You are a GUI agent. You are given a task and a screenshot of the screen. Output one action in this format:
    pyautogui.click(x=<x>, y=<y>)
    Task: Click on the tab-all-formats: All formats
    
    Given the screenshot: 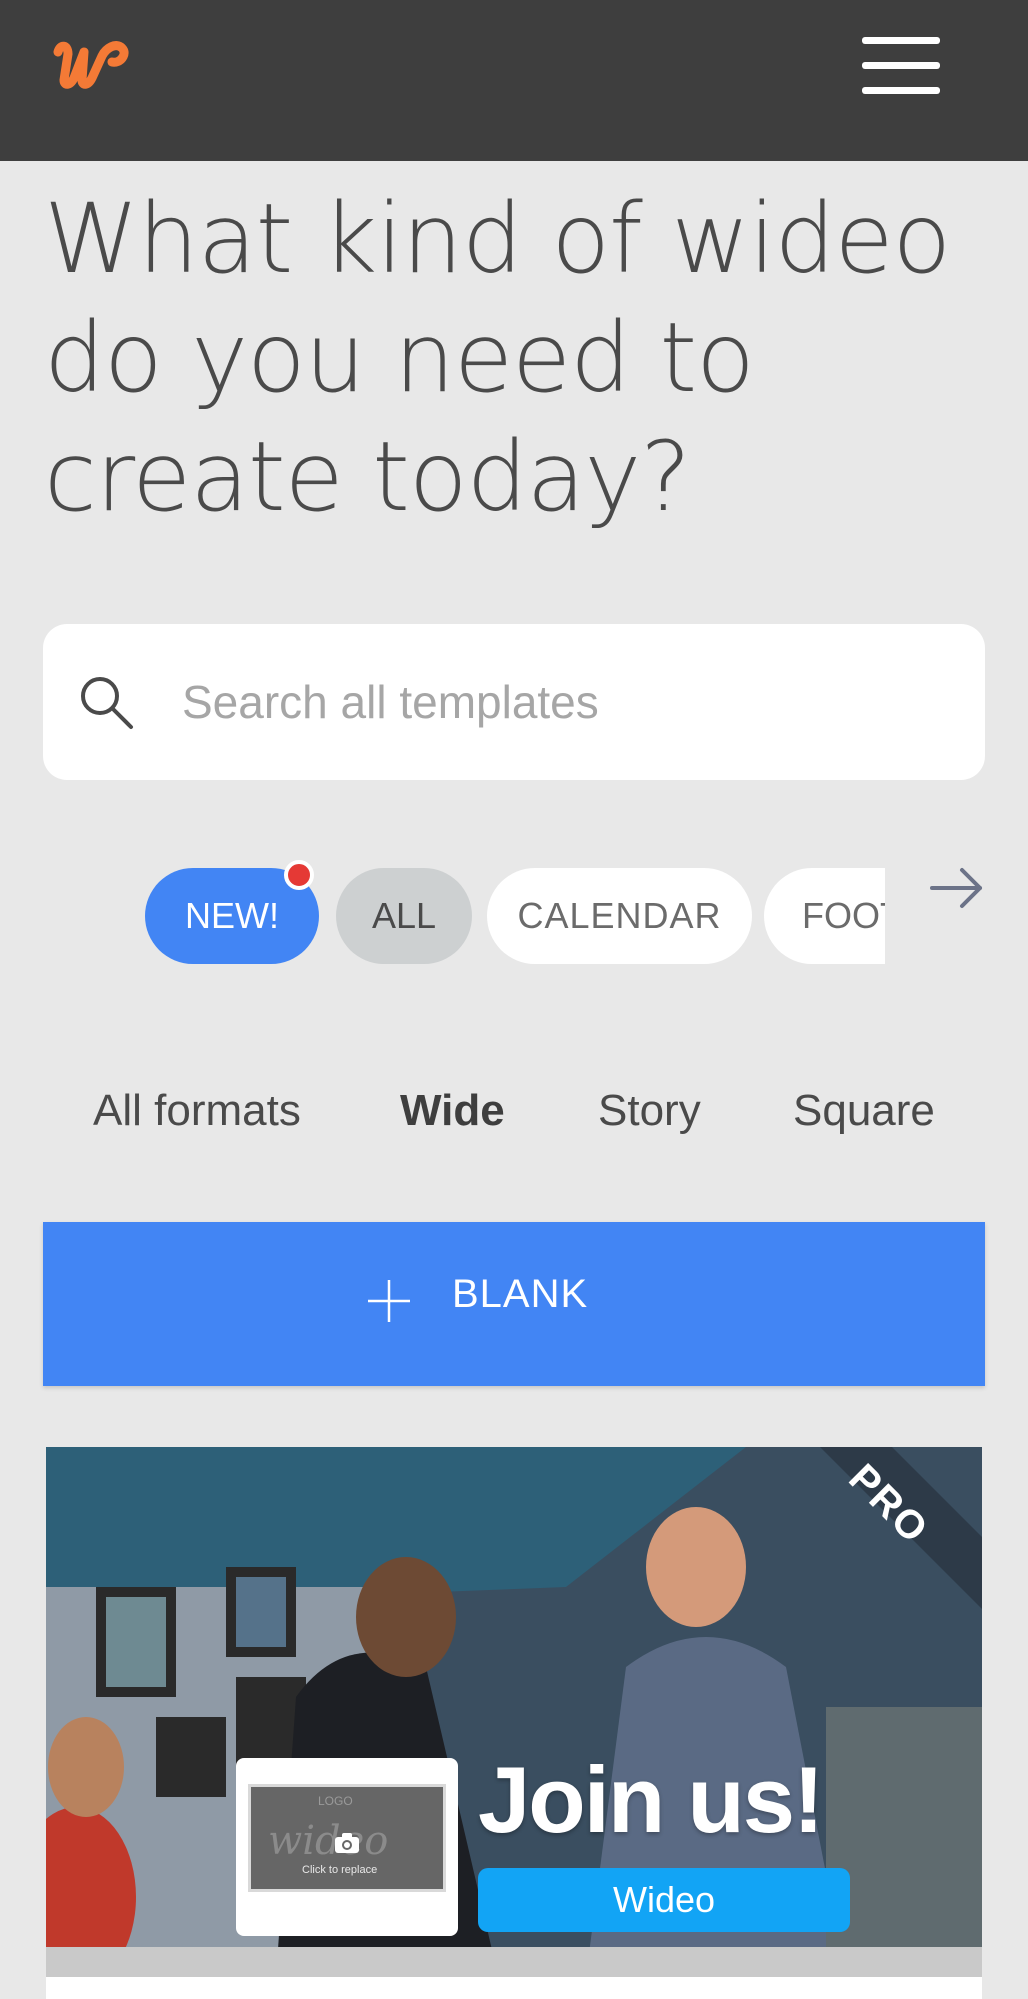 What is the action you would take?
    pyautogui.click(x=197, y=1116)
    